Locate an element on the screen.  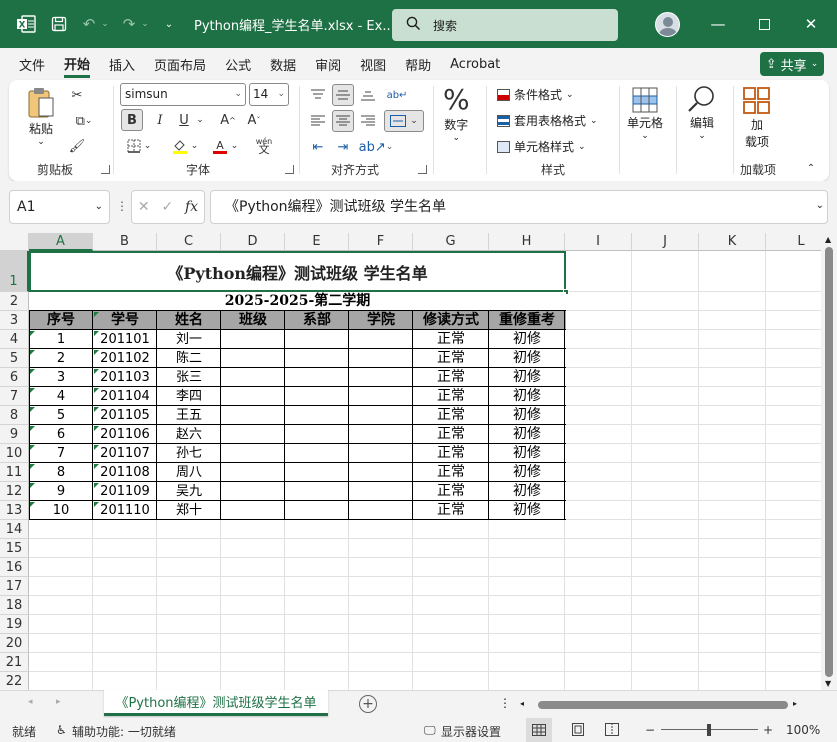
zoom-out-icon: − is located at coordinates (650, 730).